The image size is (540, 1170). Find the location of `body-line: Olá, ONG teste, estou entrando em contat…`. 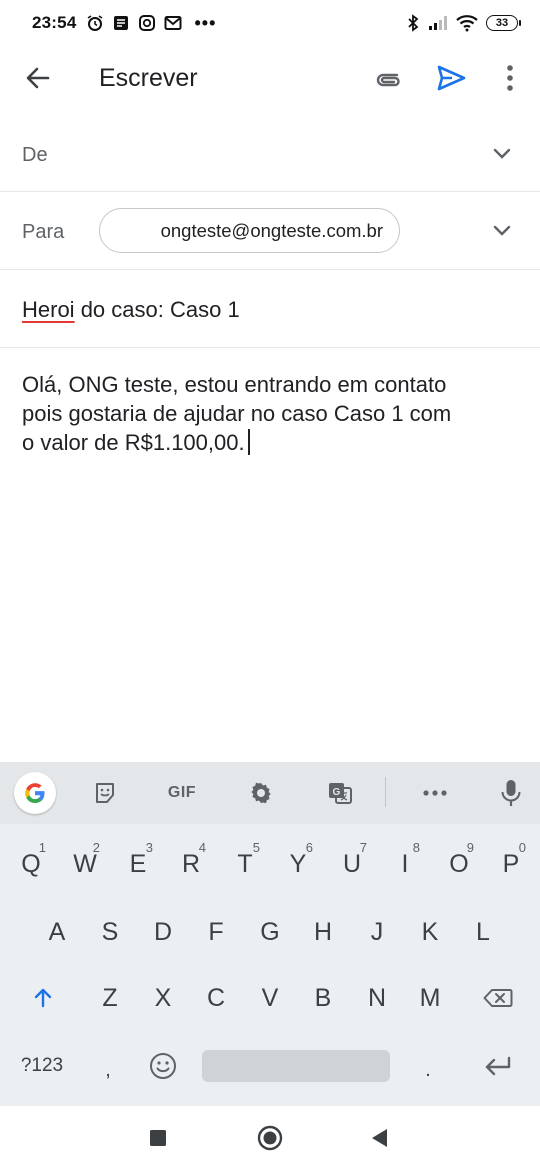

body-line: Olá, ONG teste, estou entrando em contat… is located at coordinates (234, 384).